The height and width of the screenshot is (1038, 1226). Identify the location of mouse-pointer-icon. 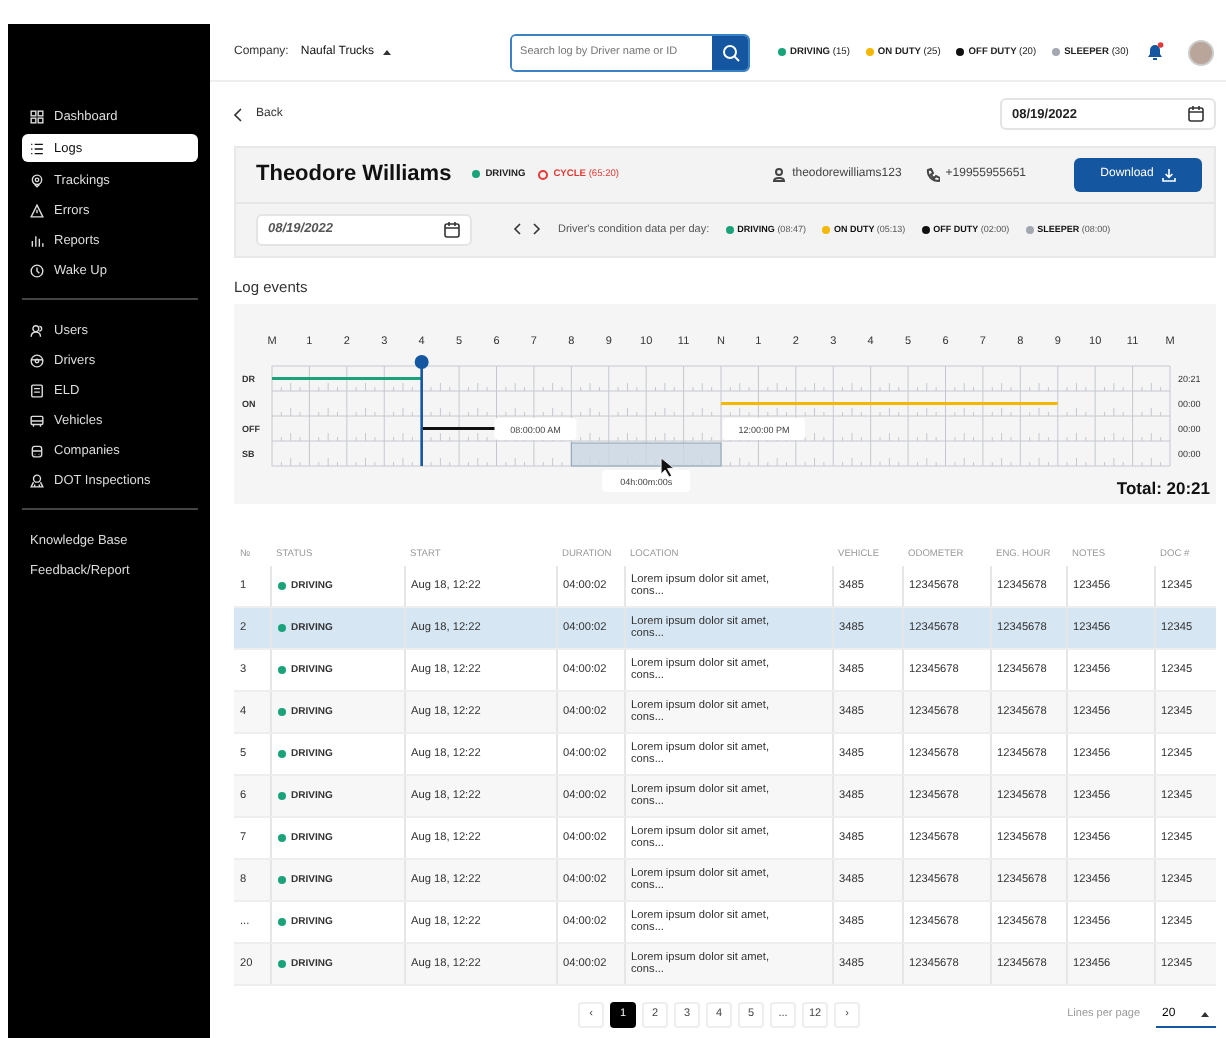
(667, 467).